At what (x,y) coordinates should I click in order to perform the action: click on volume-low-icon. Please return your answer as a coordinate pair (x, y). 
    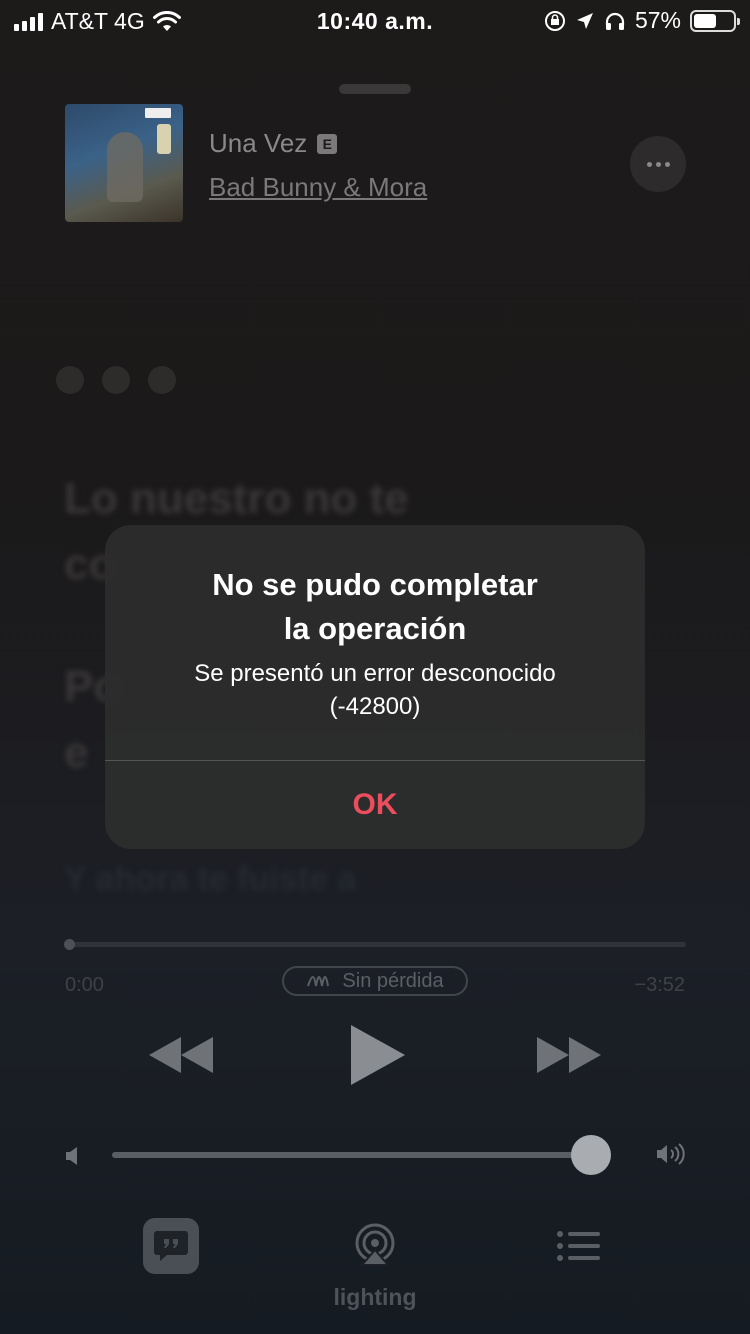
    Looking at the image, I should click on (71, 1156).